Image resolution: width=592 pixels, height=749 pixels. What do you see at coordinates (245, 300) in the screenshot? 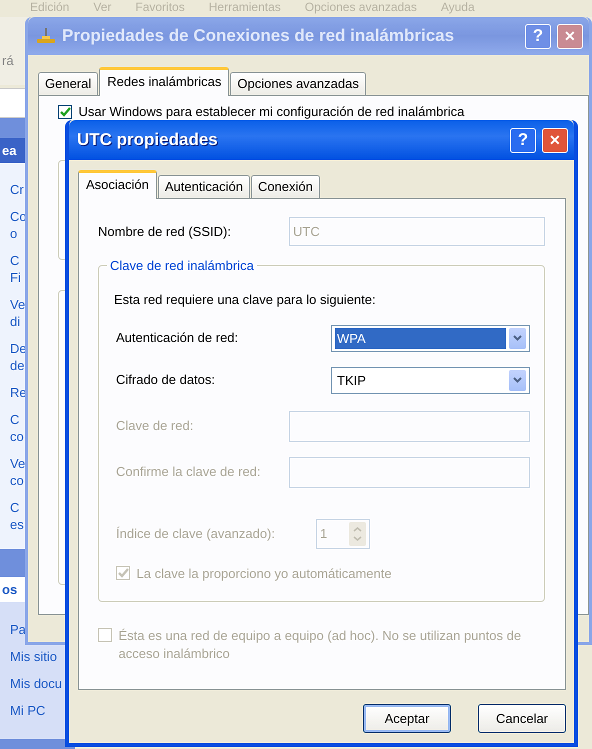
I see `instruction-text: Esta red requiere una clave para lo siguiente:` at bounding box center [245, 300].